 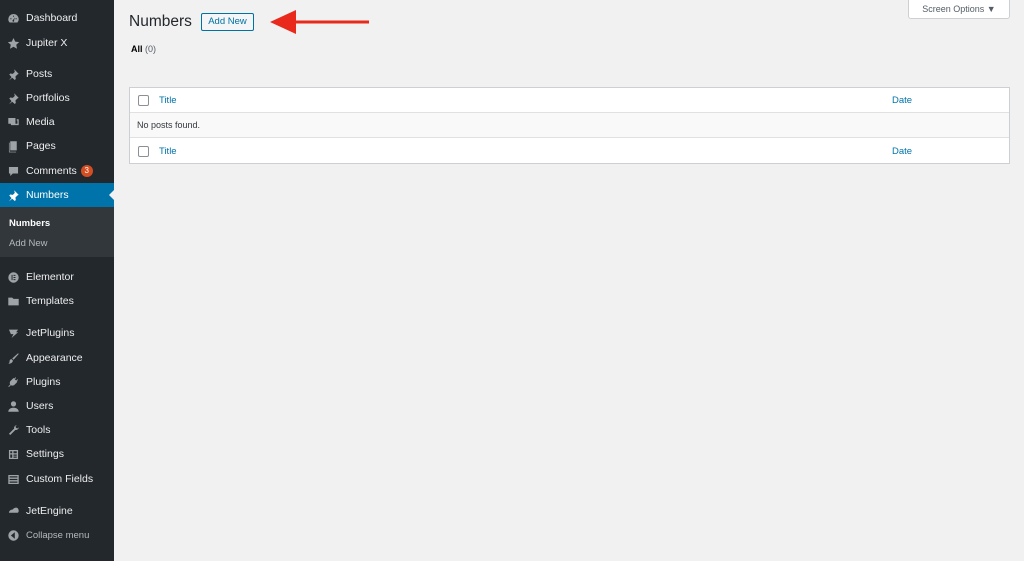 What do you see at coordinates (13, 535) in the screenshot?
I see `collapse-icon` at bounding box center [13, 535].